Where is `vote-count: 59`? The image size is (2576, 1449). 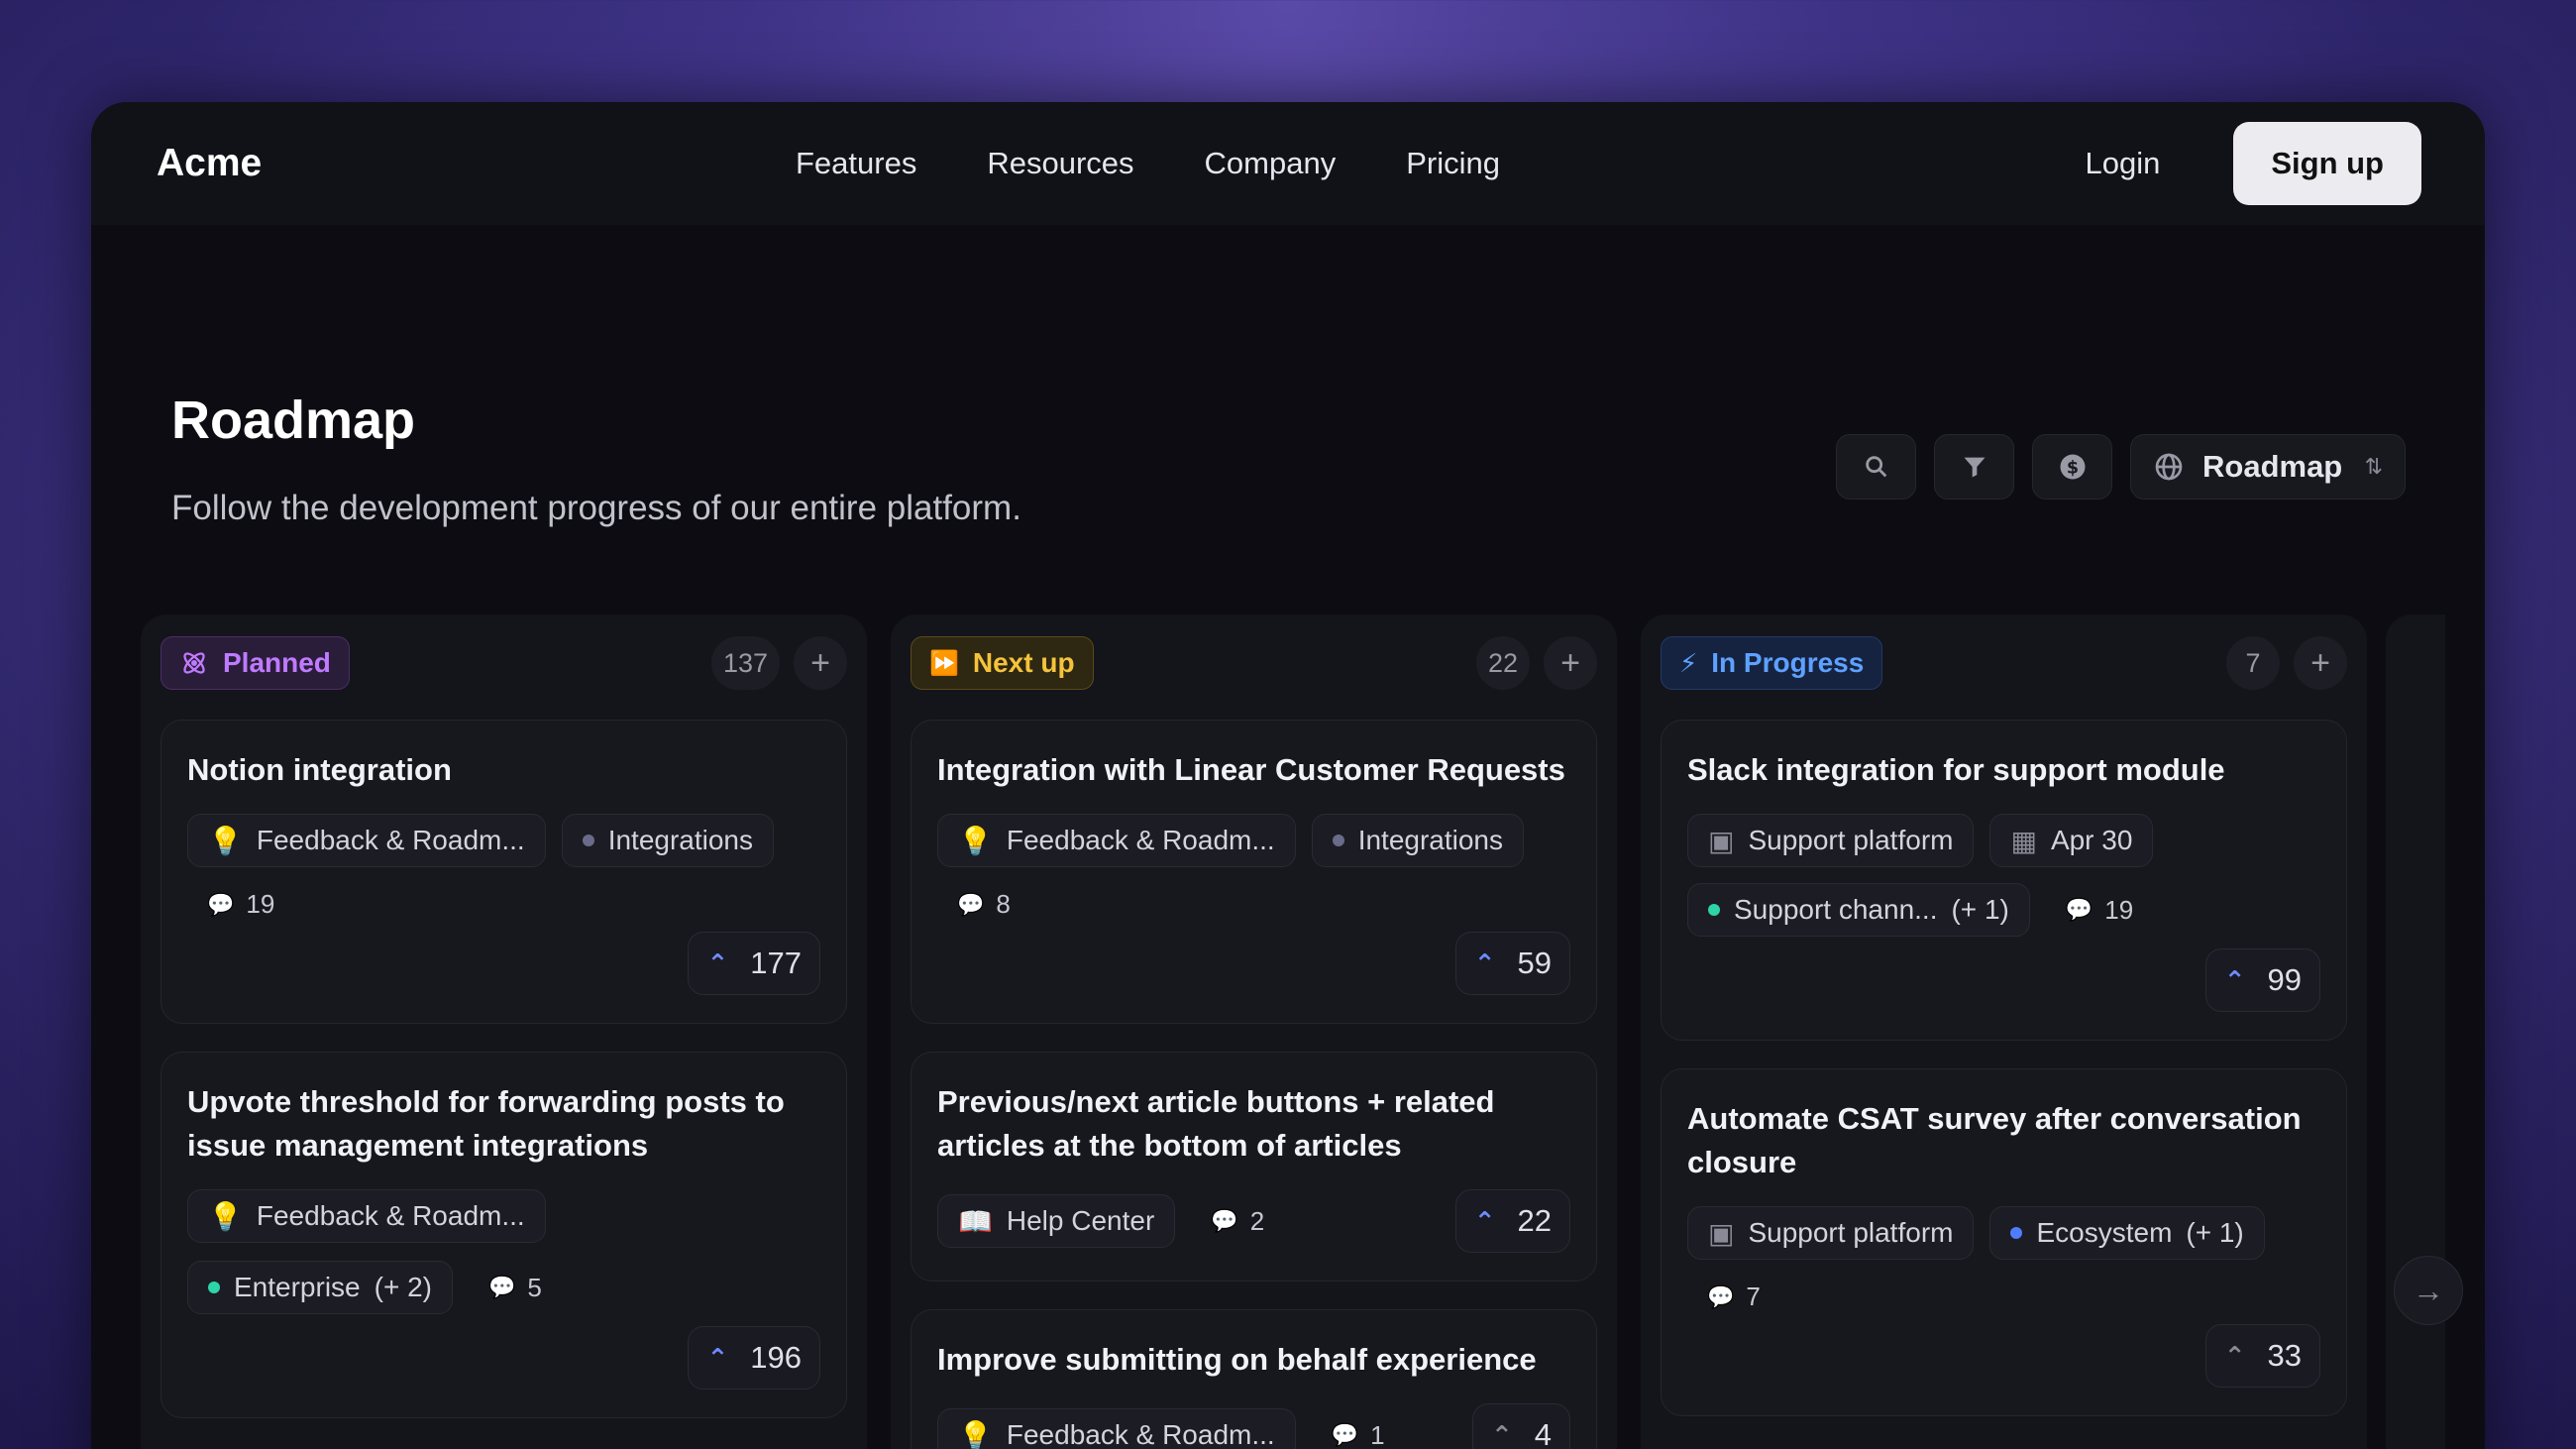
vote-count: 59 is located at coordinates (1534, 963).